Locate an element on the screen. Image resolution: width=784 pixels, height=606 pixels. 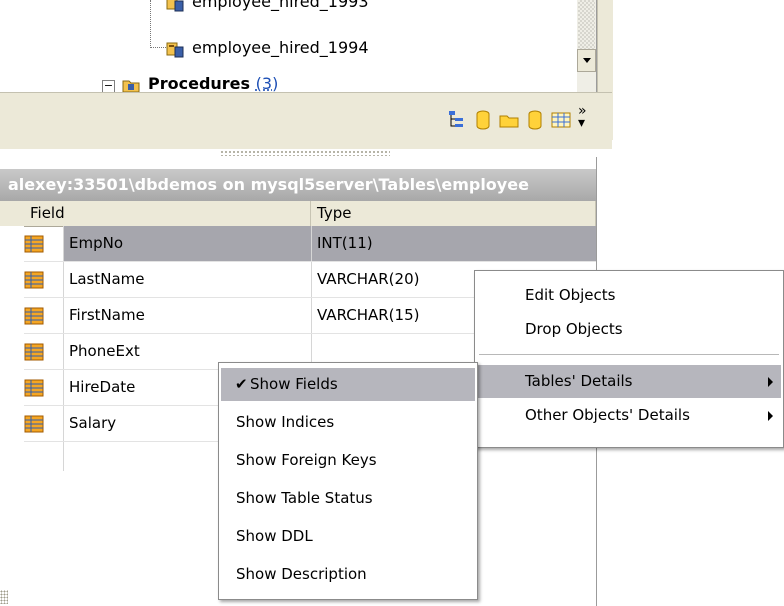
tree-item-procedures: Procedures (3) is located at coordinates (200, 82).